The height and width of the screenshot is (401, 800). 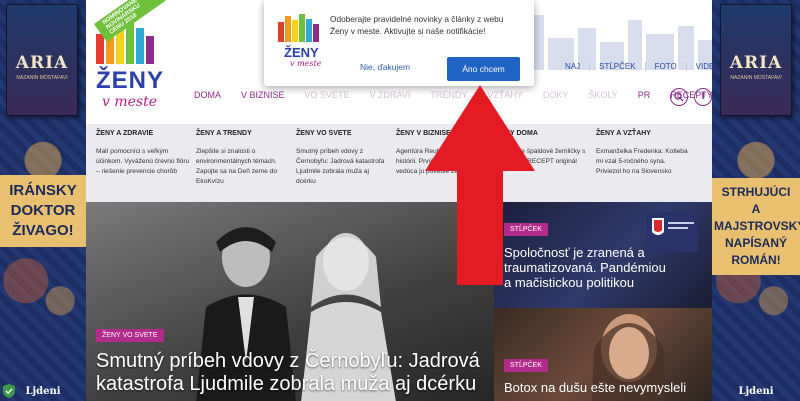 I want to click on decline-button: Nie, ďakujem, so click(x=385, y=67).